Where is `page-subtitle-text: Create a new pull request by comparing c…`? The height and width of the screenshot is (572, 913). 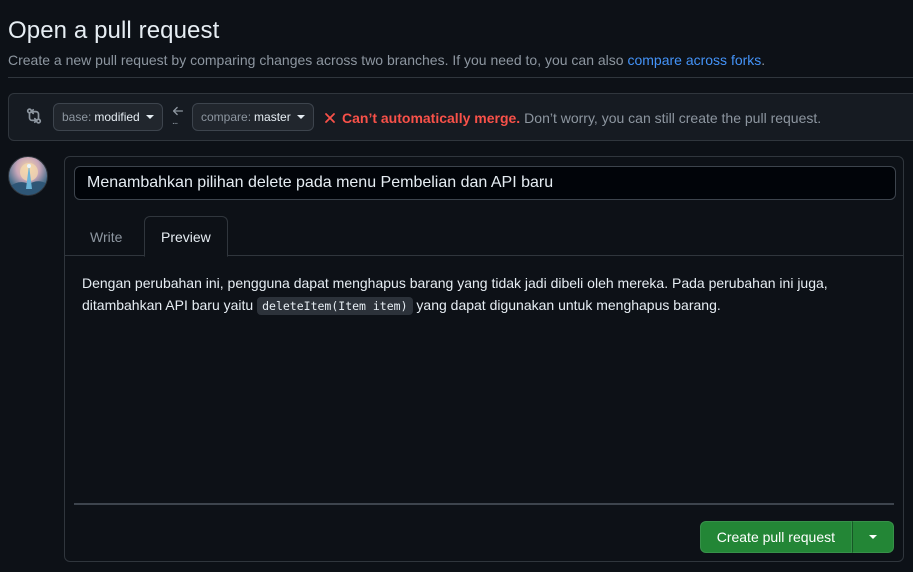 page-subtitle-text: Create a new pull request by comparing c… is located at coordinates (316, 60).